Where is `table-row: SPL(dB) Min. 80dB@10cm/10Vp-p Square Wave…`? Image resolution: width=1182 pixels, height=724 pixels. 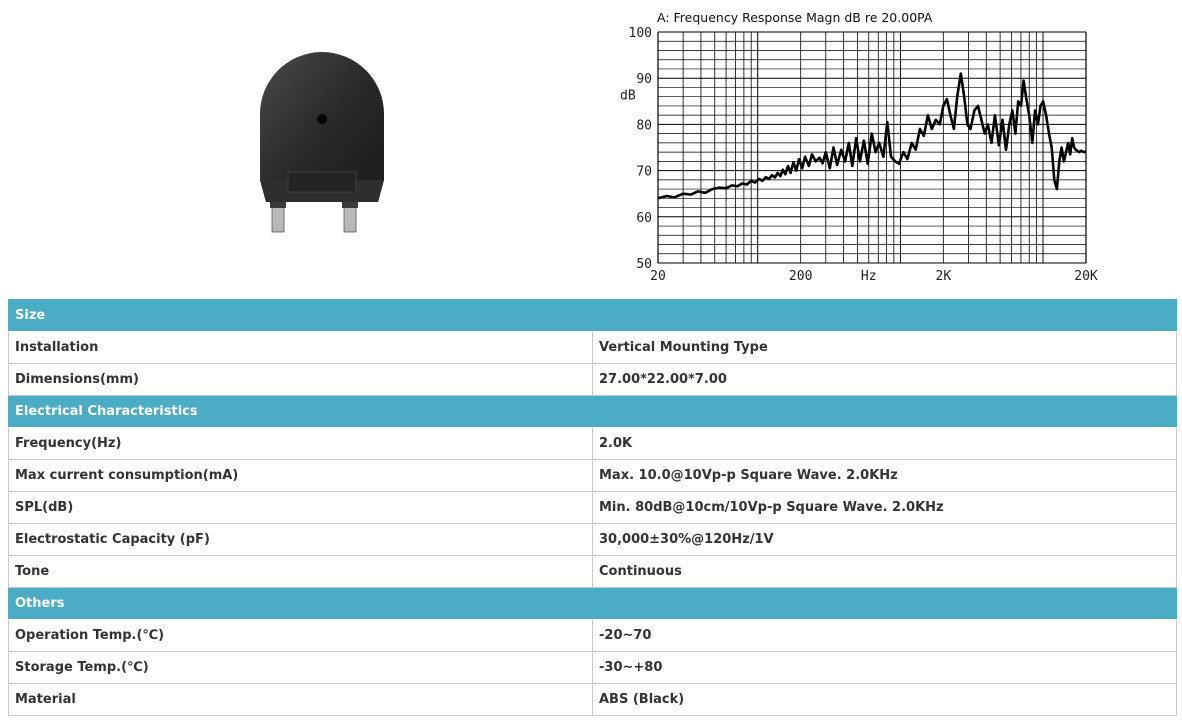 table-row: SPL(dB) Min. 80dB@10cm/10Vp-p Square Wave… is located at coordinates (593, 507).